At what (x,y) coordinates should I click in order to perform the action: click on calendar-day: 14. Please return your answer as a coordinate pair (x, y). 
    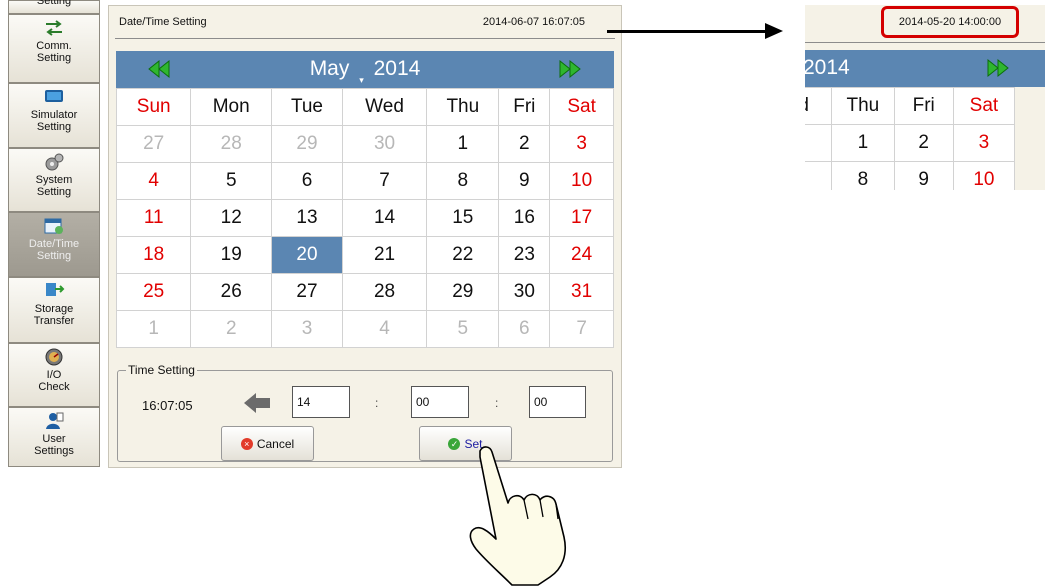
    Looking at the image, I should click on (384, 218).